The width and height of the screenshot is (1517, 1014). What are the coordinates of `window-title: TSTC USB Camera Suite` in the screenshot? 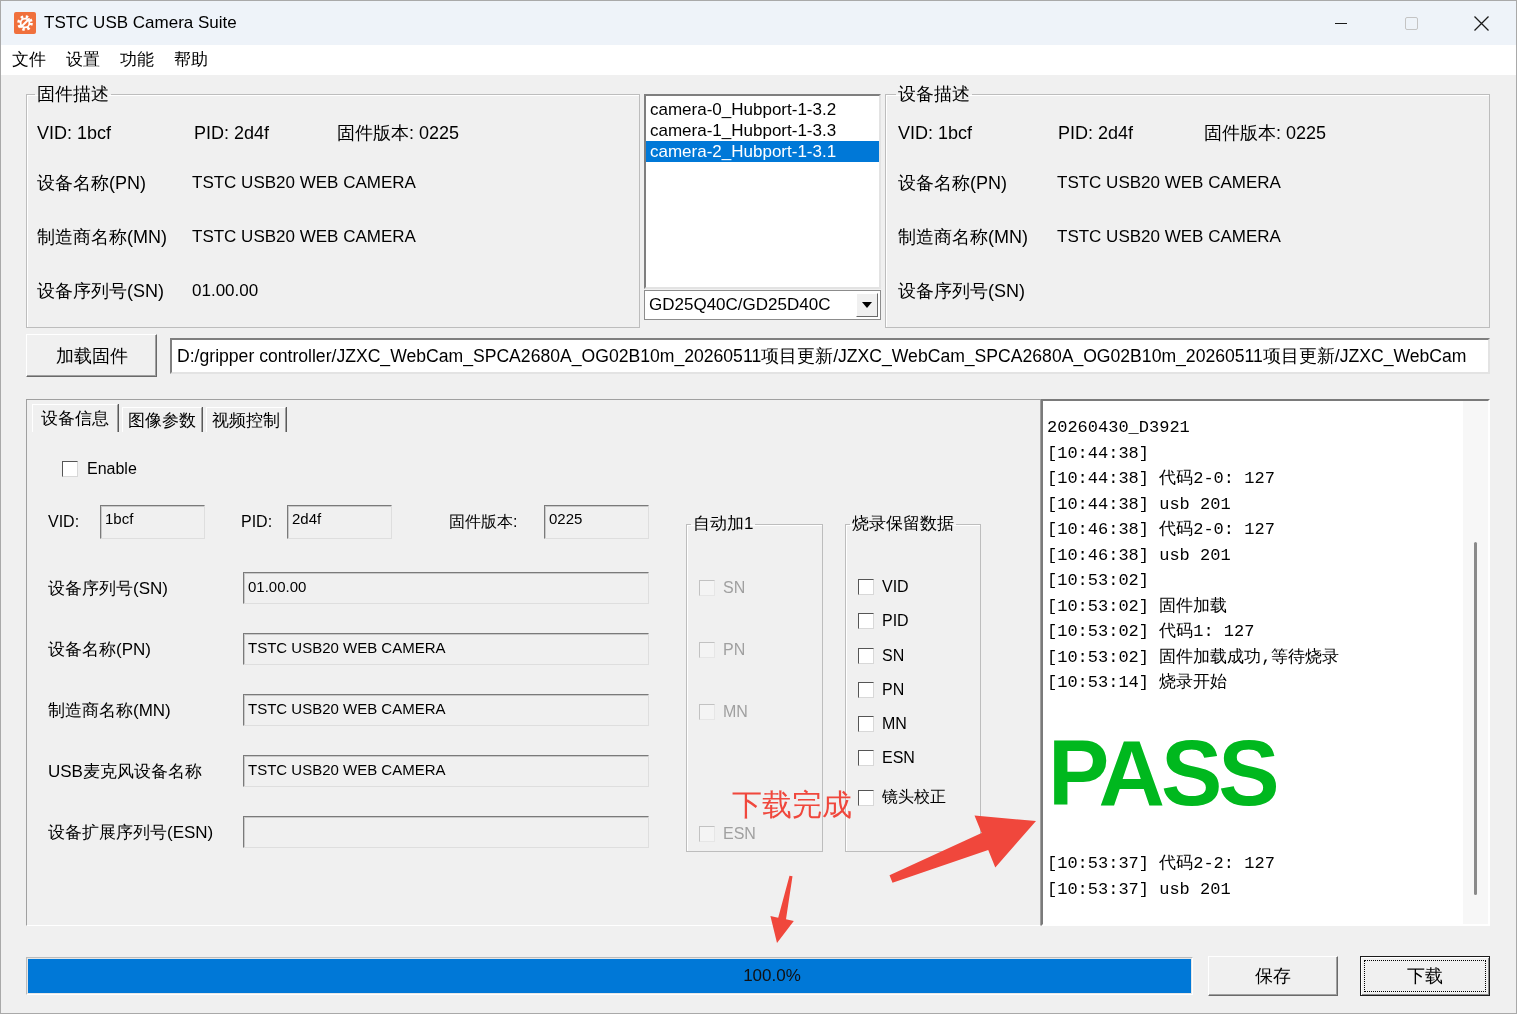 It's located at (140, 23).